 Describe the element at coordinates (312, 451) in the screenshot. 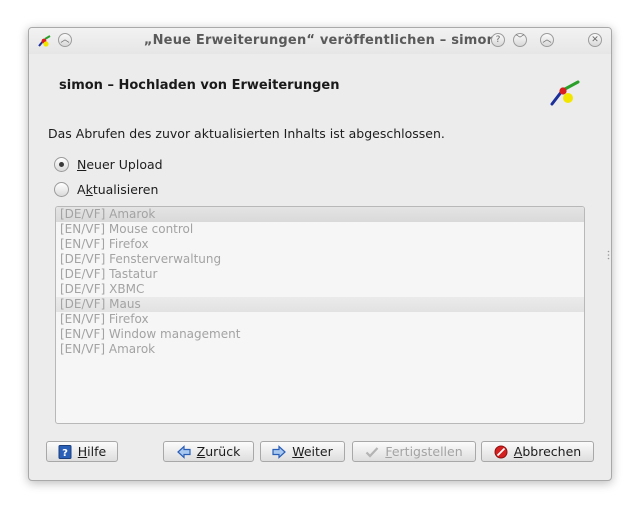

I see `next-button-label: Weiter` at that location.